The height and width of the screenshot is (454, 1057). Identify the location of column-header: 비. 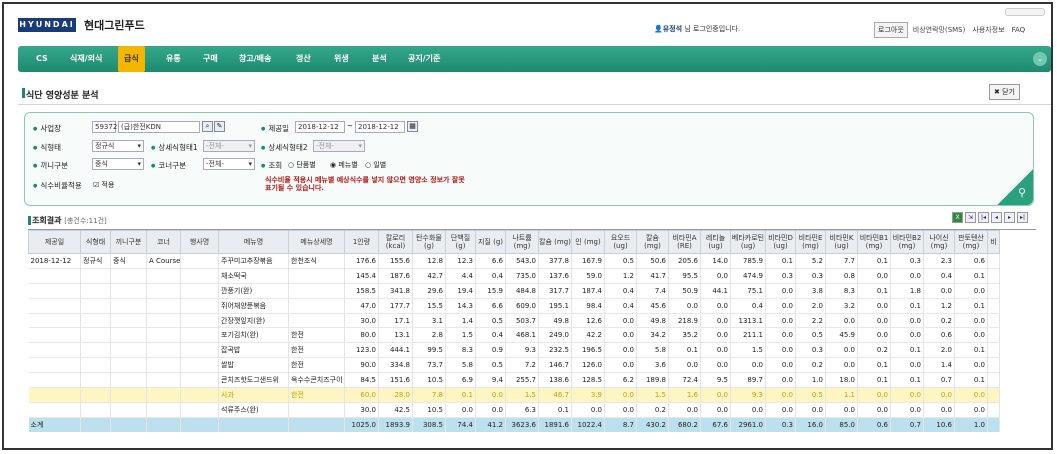
(993, 242).